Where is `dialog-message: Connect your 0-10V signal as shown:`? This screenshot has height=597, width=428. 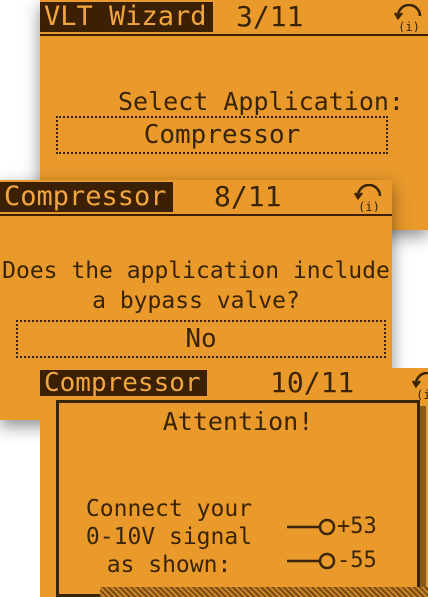 dialog-message: Connect your 0-10V signal as shown: is located at coordinates (169, 537).